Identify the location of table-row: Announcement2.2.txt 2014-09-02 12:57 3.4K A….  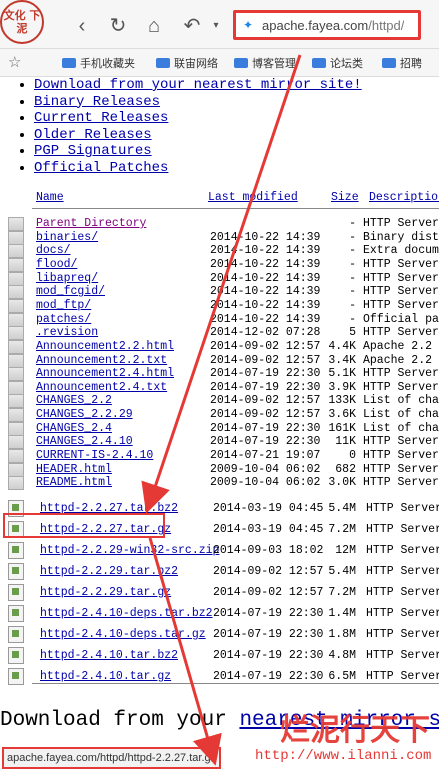
(219, 360).